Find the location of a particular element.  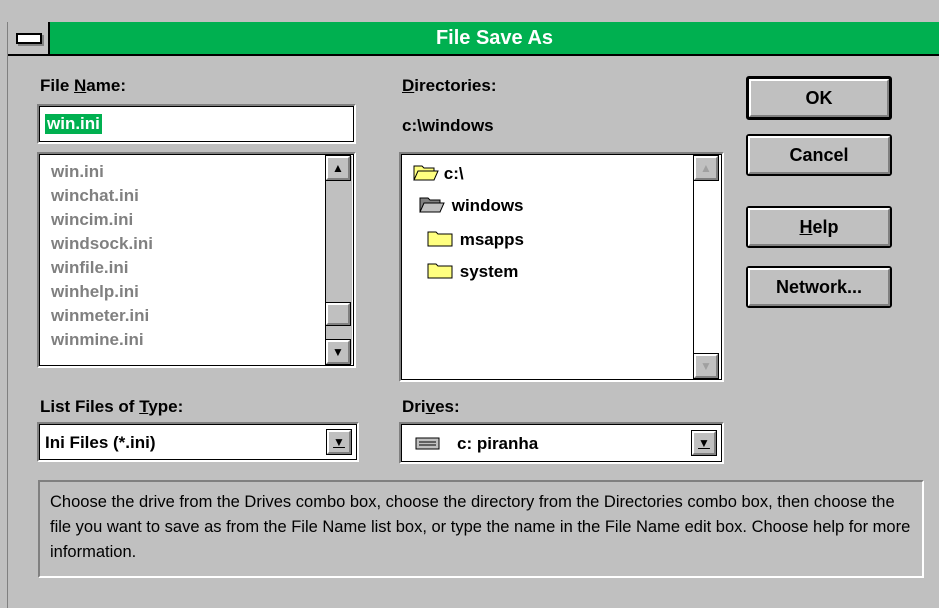

system-menu-icon is located at coordinates (29, 38).